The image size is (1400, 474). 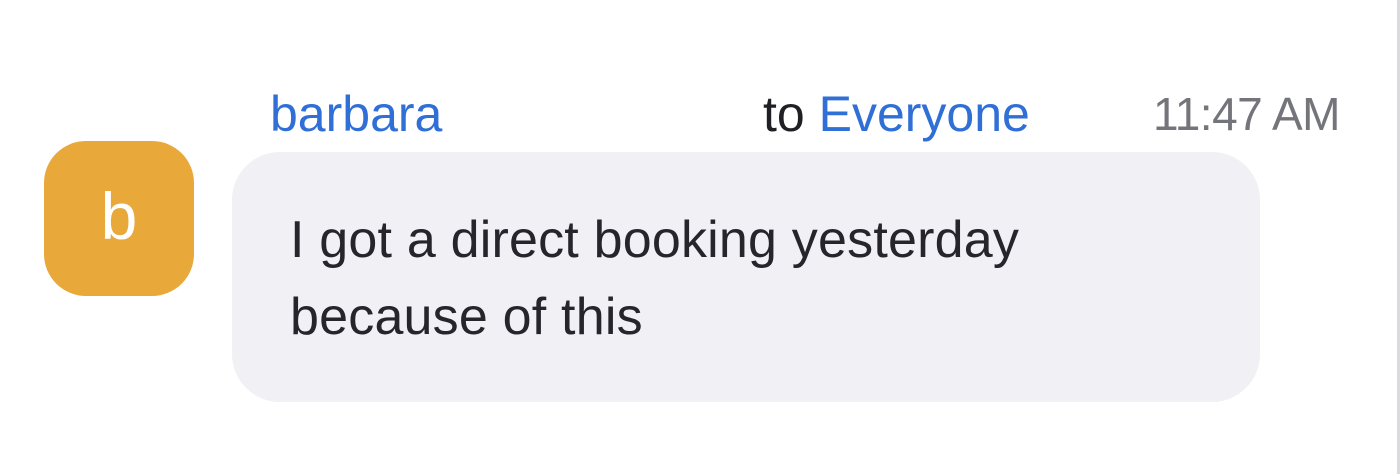 I want to click on avatar-initial: b, so click(x=119, y=215).